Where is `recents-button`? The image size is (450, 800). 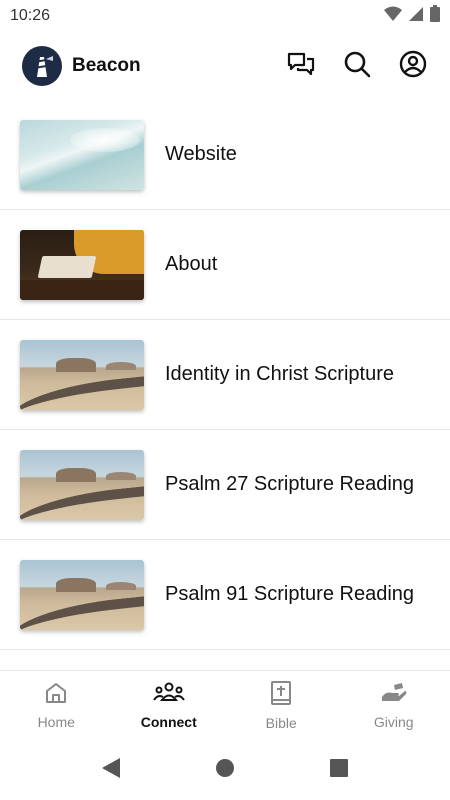
recents-button is located at coordinates (339, 770).